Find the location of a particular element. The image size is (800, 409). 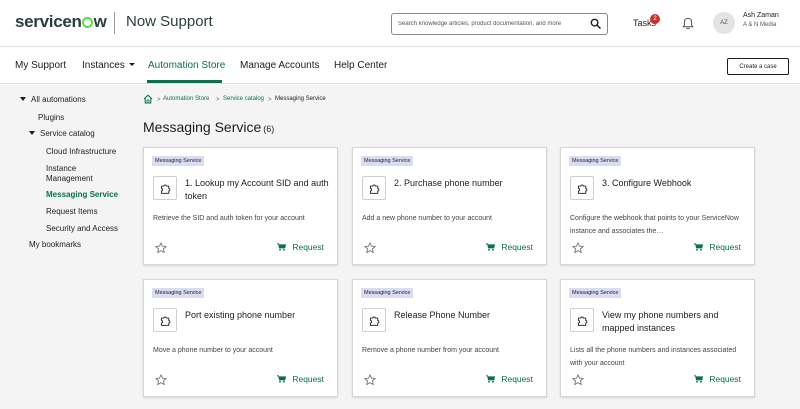

page-title-text: Messaging Service is located at coordinates (202, 127).